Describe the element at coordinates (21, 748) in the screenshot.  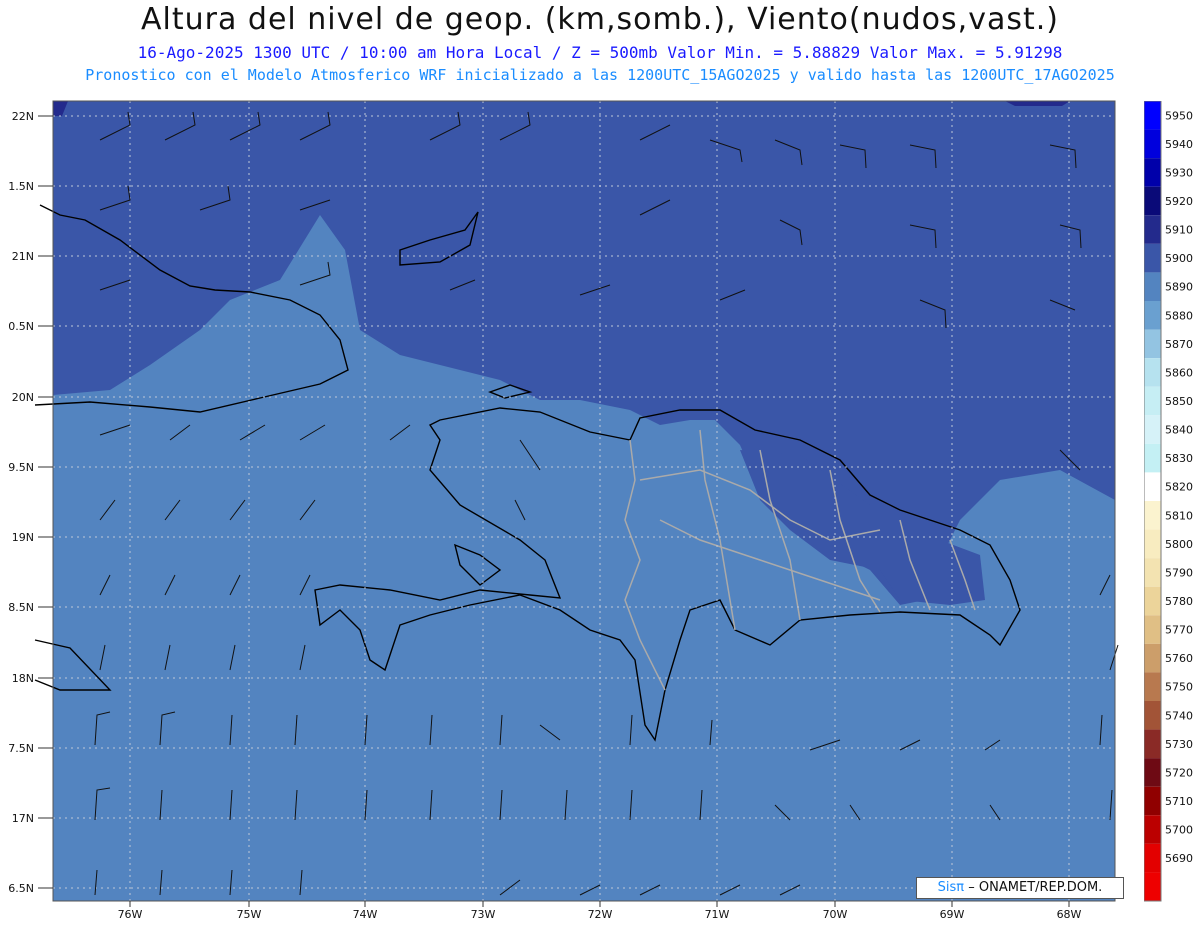
I see `lat-label-17-5n: 7.5N` at that location.